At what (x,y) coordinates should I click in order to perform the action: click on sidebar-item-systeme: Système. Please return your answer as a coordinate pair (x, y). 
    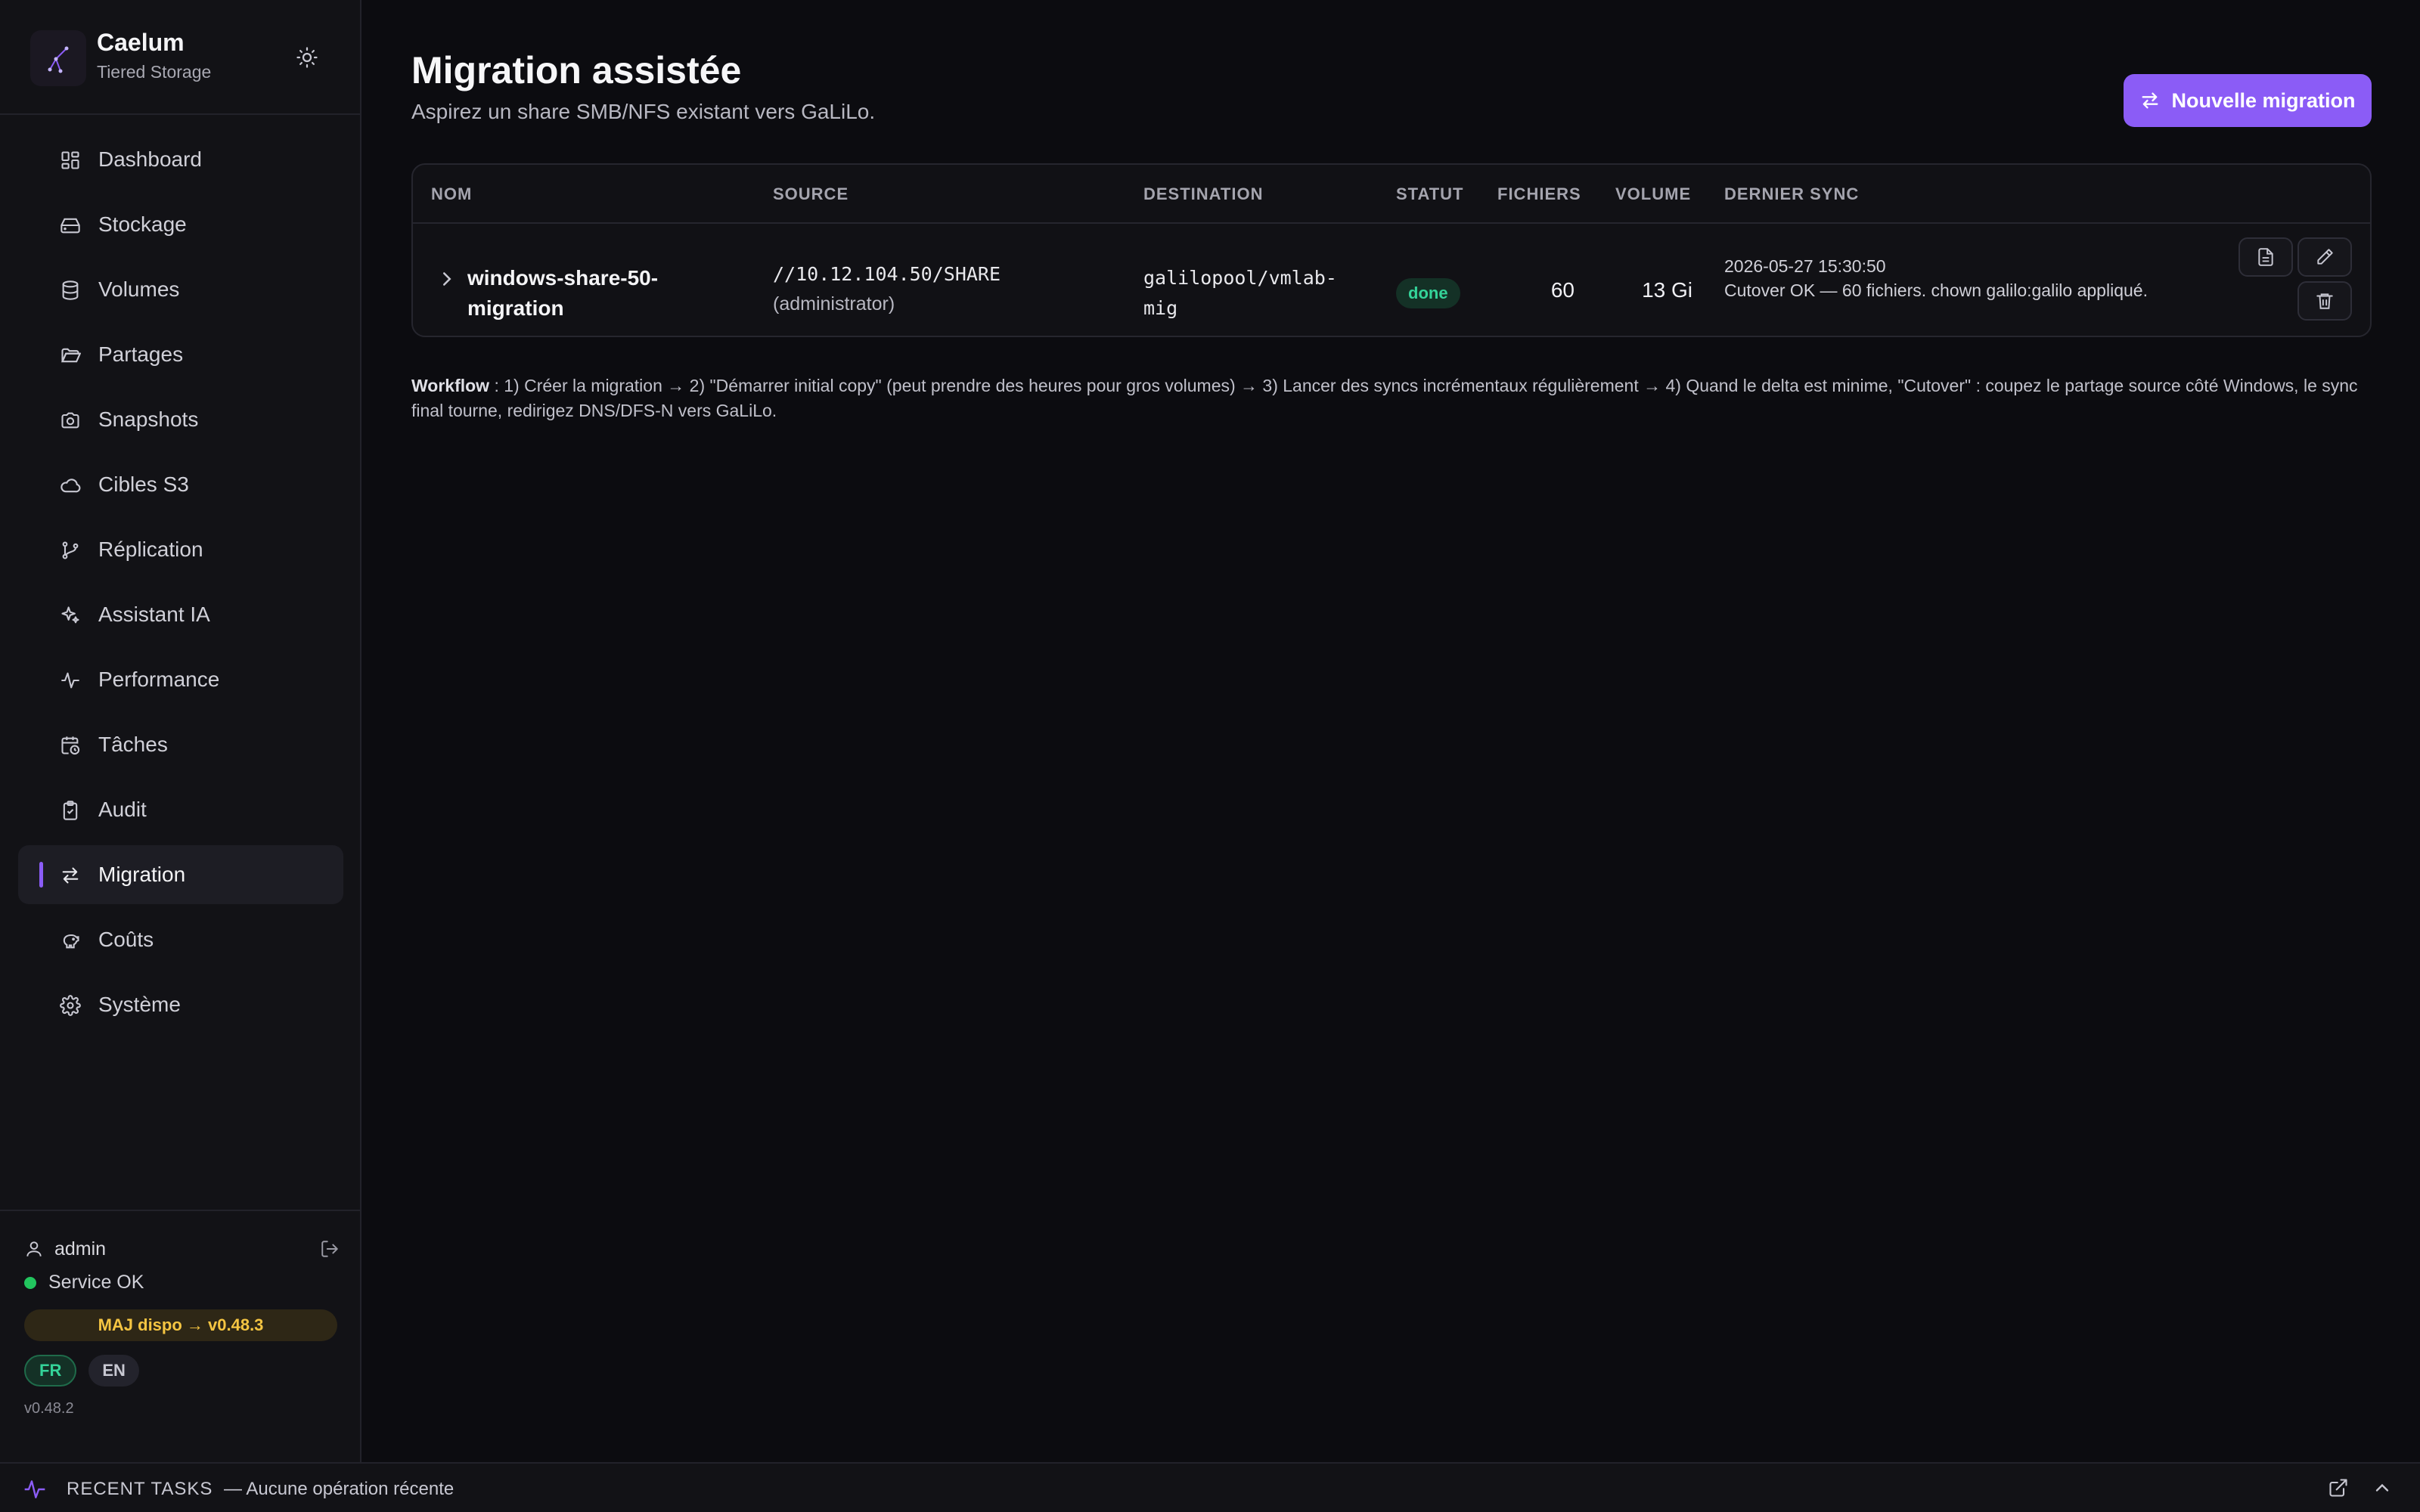
    Looking at the image, I should click on (180, 1004).